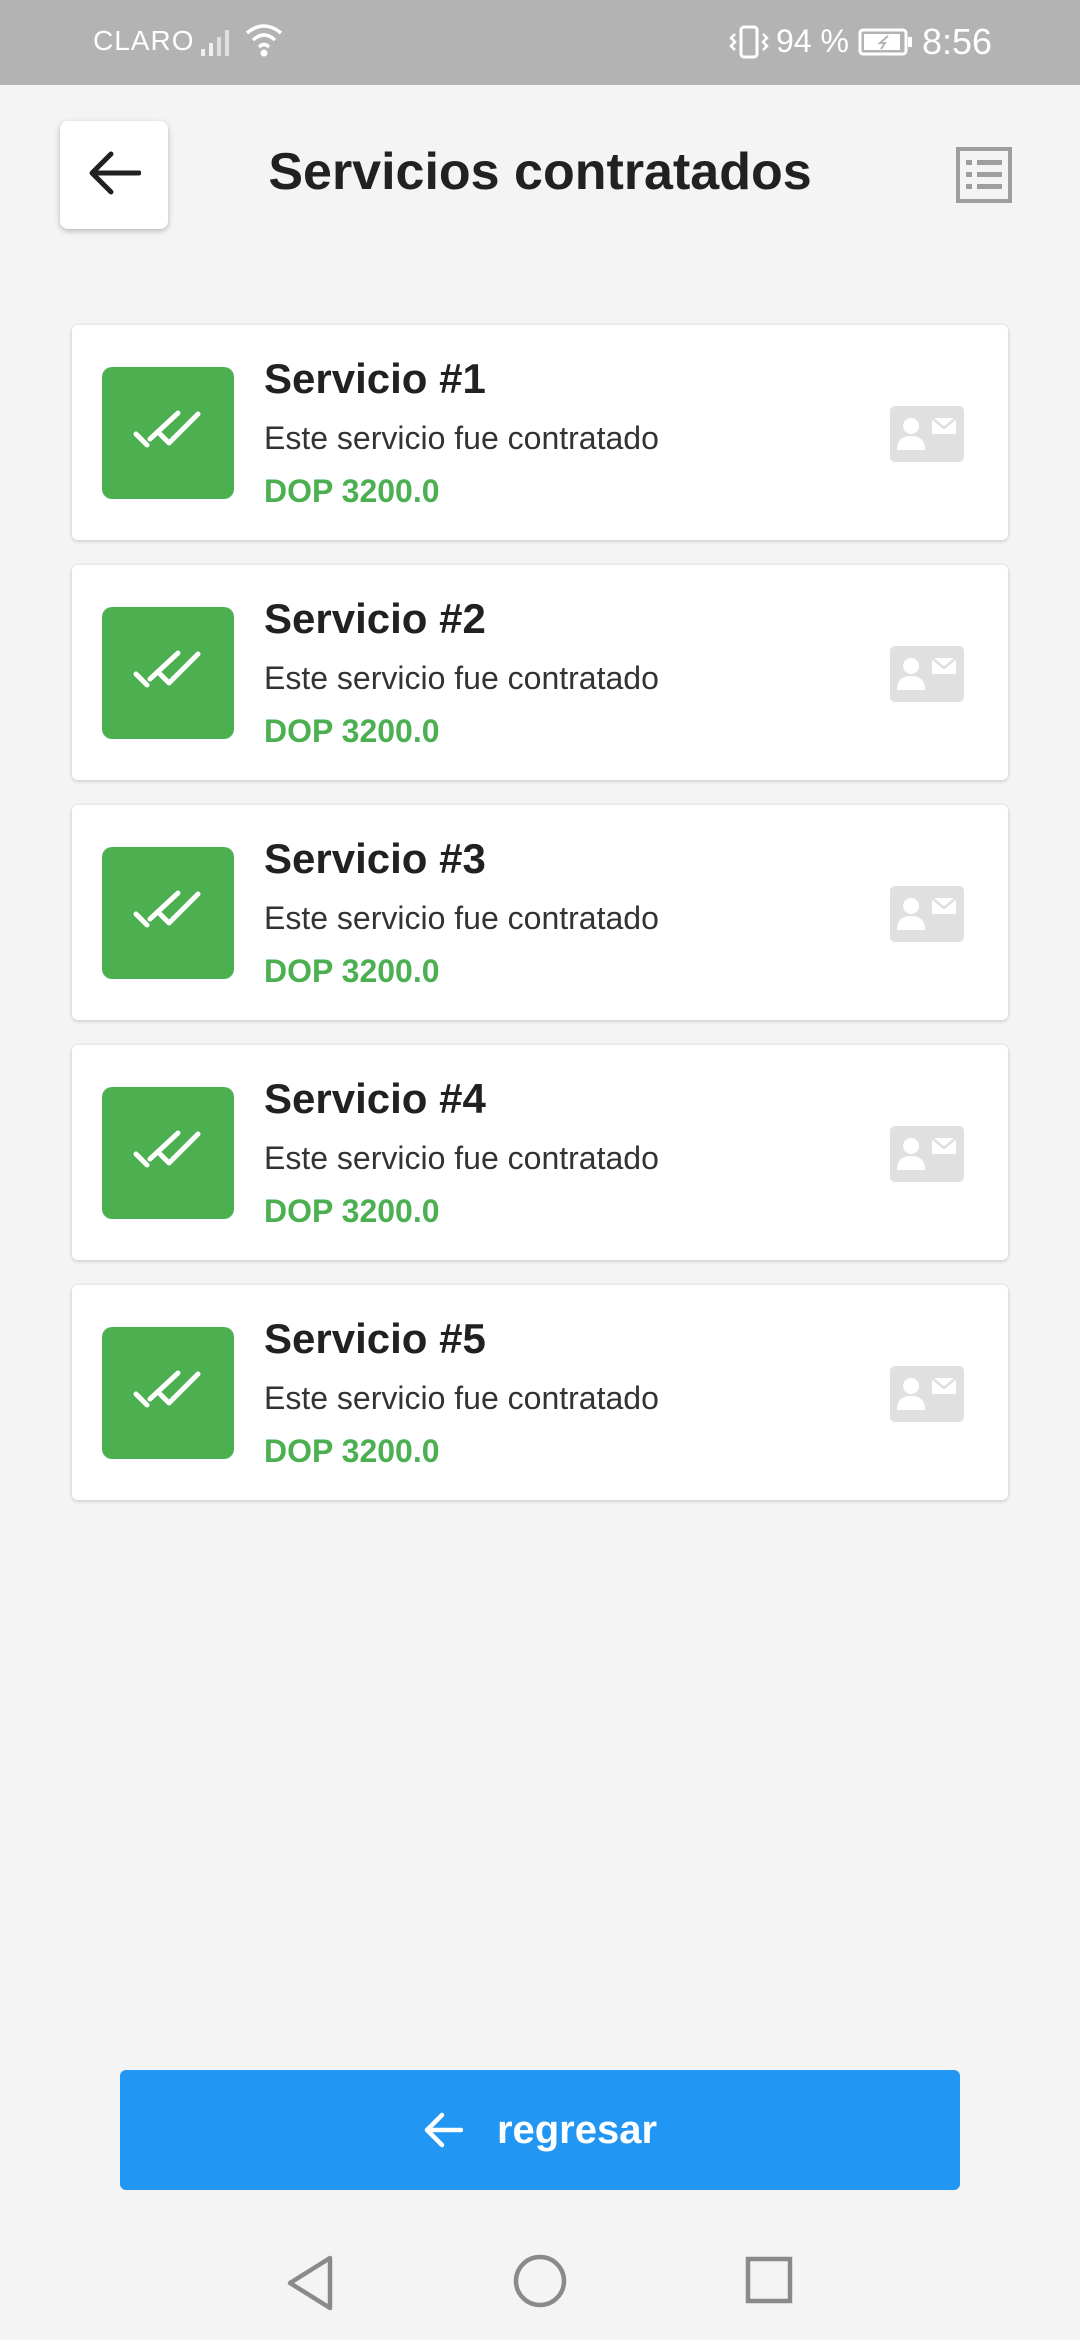 This screenshot has height=2340, width=1080. Describe the element at coordinates (886, 44) in the screenshot. I see `battery-icon` at that location.